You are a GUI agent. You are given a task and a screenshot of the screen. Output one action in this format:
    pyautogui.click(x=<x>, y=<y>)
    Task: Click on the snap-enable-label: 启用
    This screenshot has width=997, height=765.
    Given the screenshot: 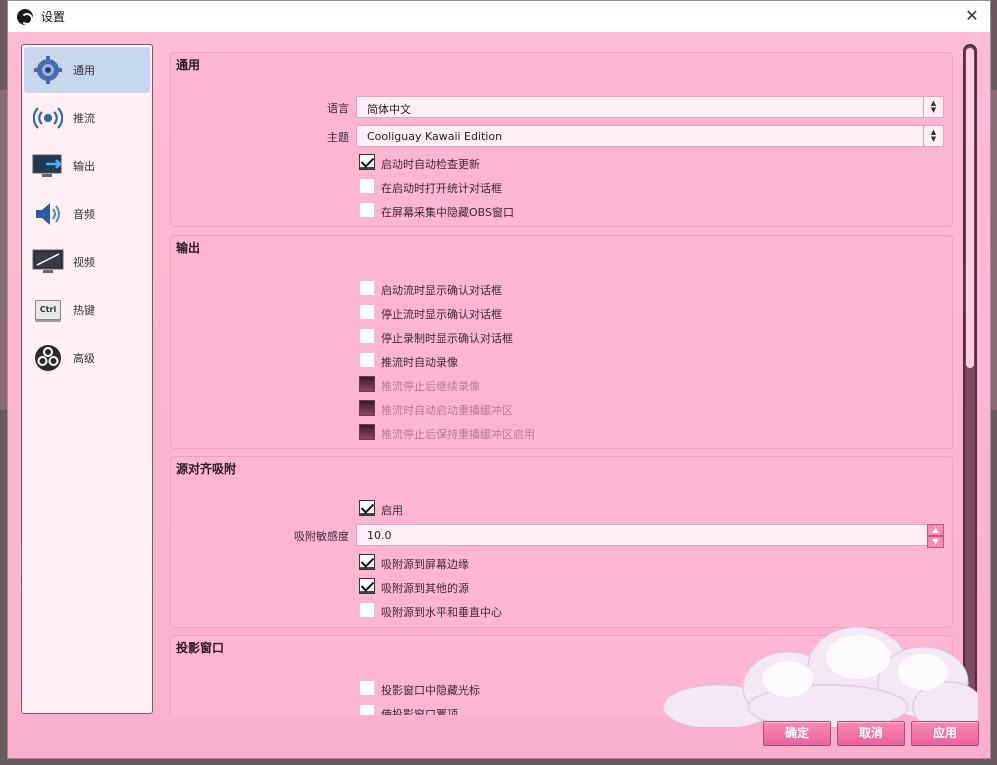 What is the action you would take?
    pyautogui.click(x=392, y=510)
    